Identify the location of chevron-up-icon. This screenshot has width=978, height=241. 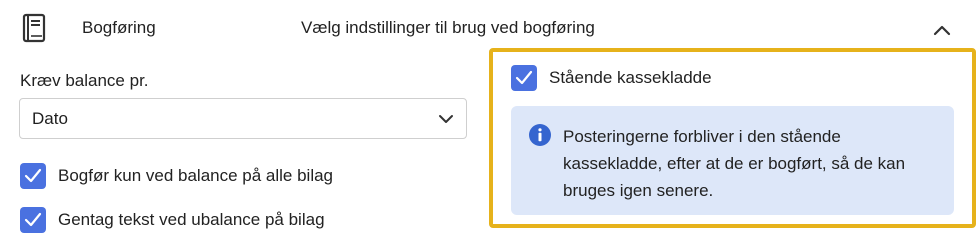
(942, 30).